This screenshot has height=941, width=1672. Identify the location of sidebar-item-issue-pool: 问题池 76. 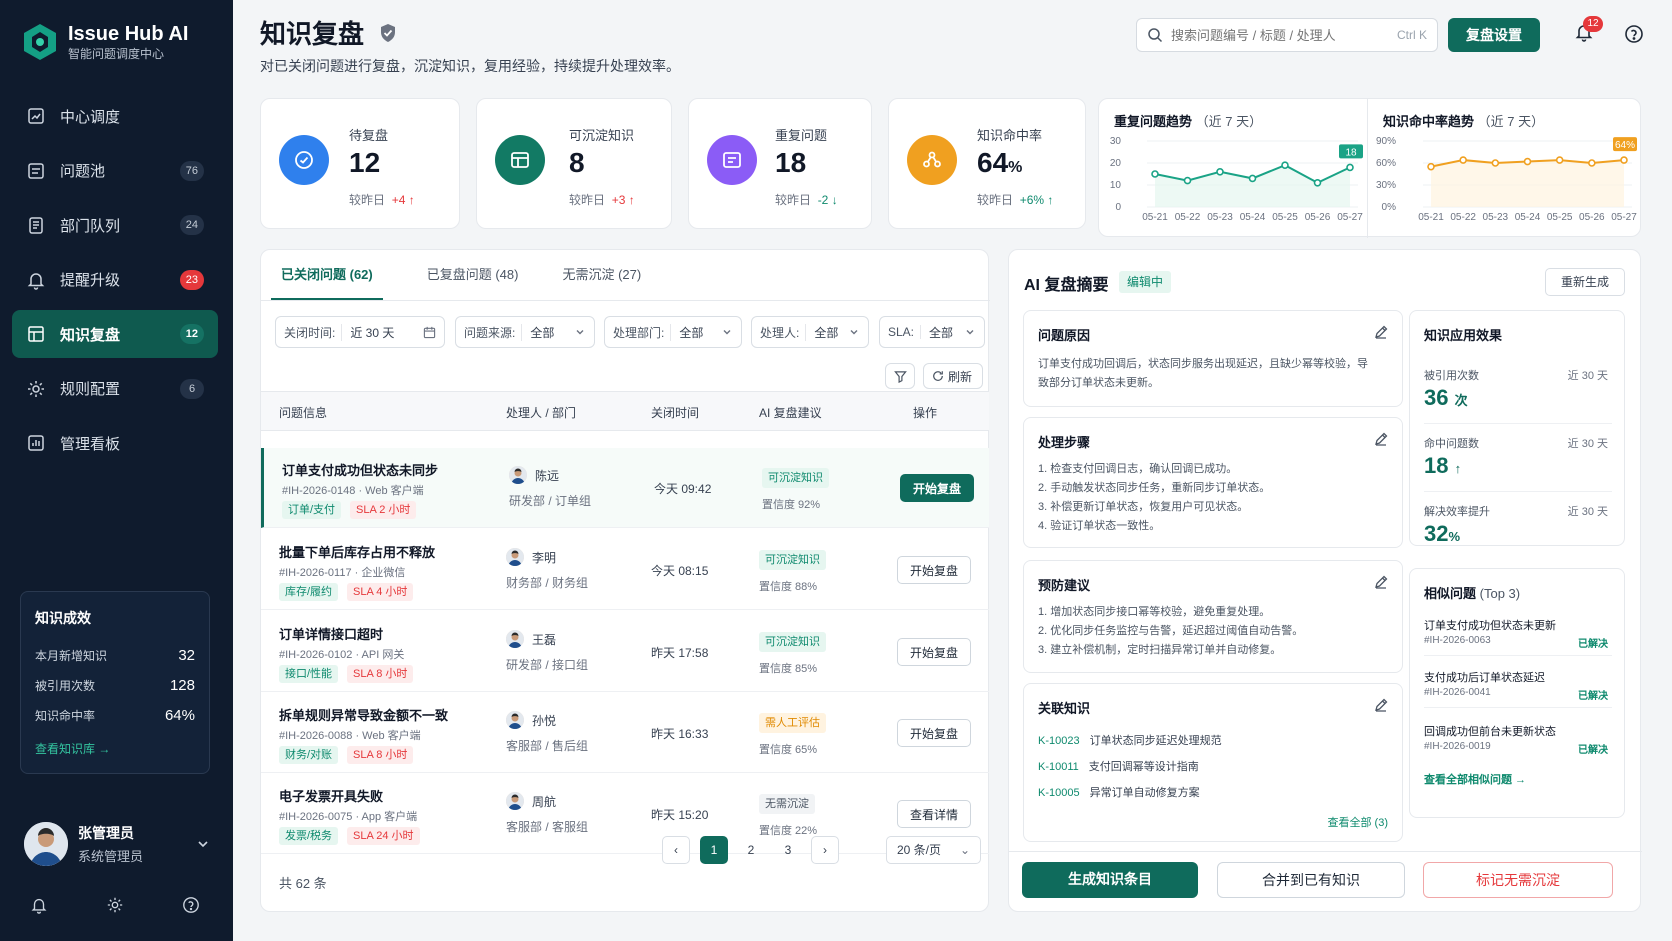
(115, 171).